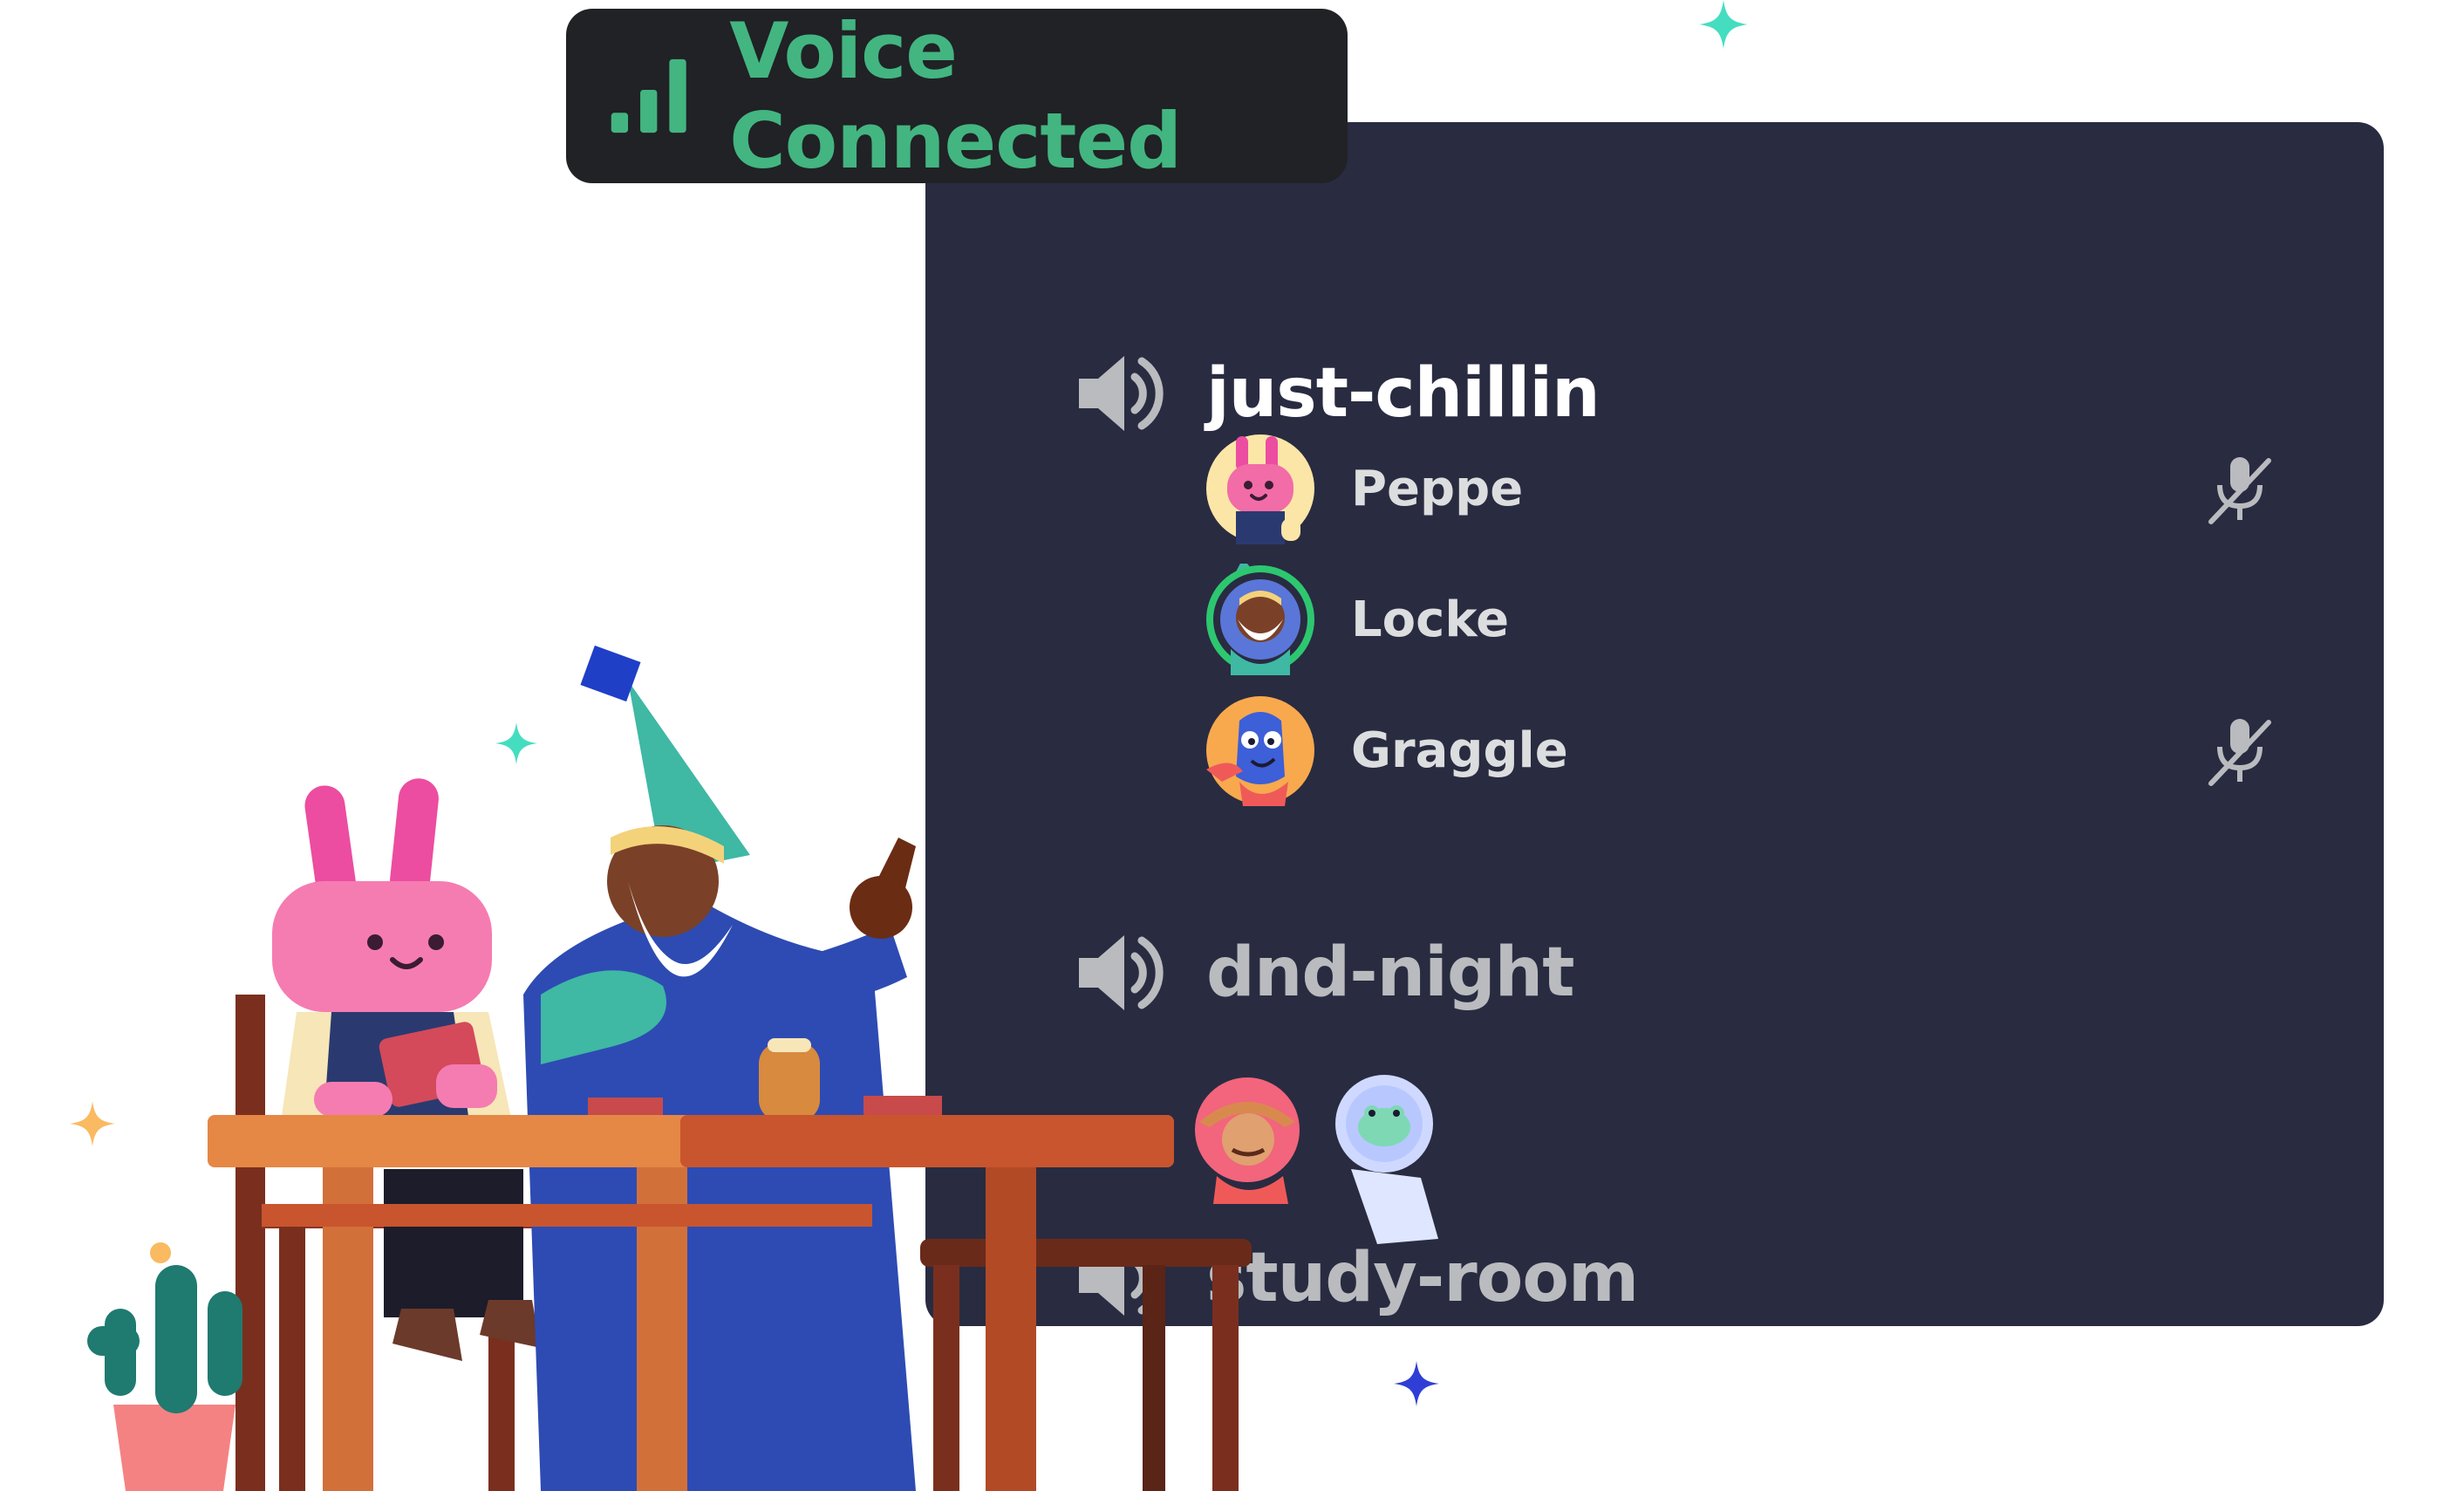  What do you see at coordinates (1741, 488) in the screenshot?
I see `voice-member-peppe: Peppe` at bounding box center [1741, 488].